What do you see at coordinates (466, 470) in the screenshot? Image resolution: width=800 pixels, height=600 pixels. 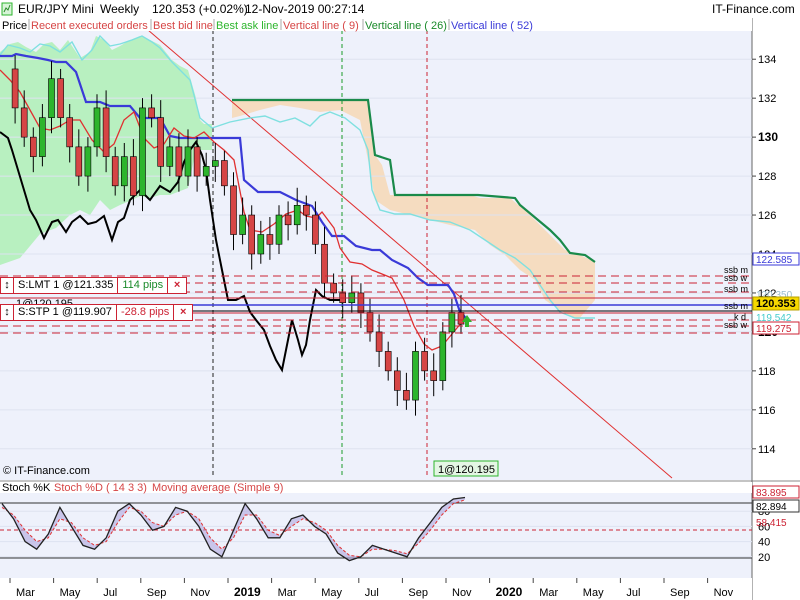 I see `position-tag: 1@120.195` at bounding box center [466, 470].